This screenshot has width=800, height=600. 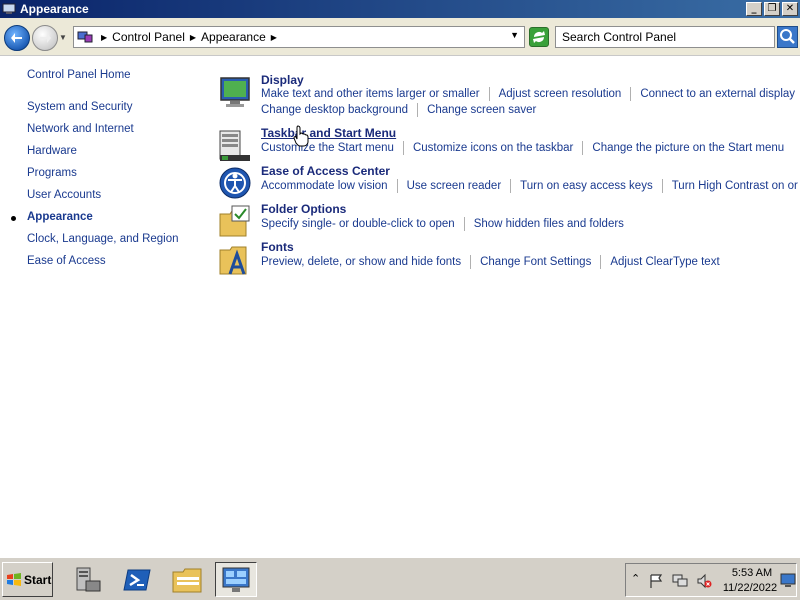 What do you see at coordinates (299, 37) in the screenshot?
I see `address-bar: ▶ Control Panel ▶ Appearance ▶ ▼` at bounding box center [299, 37].